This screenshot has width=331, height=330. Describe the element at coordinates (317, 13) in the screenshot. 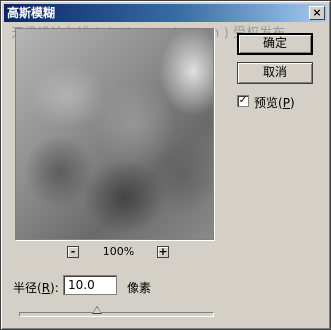

I see `close-icon: ×` at that location.